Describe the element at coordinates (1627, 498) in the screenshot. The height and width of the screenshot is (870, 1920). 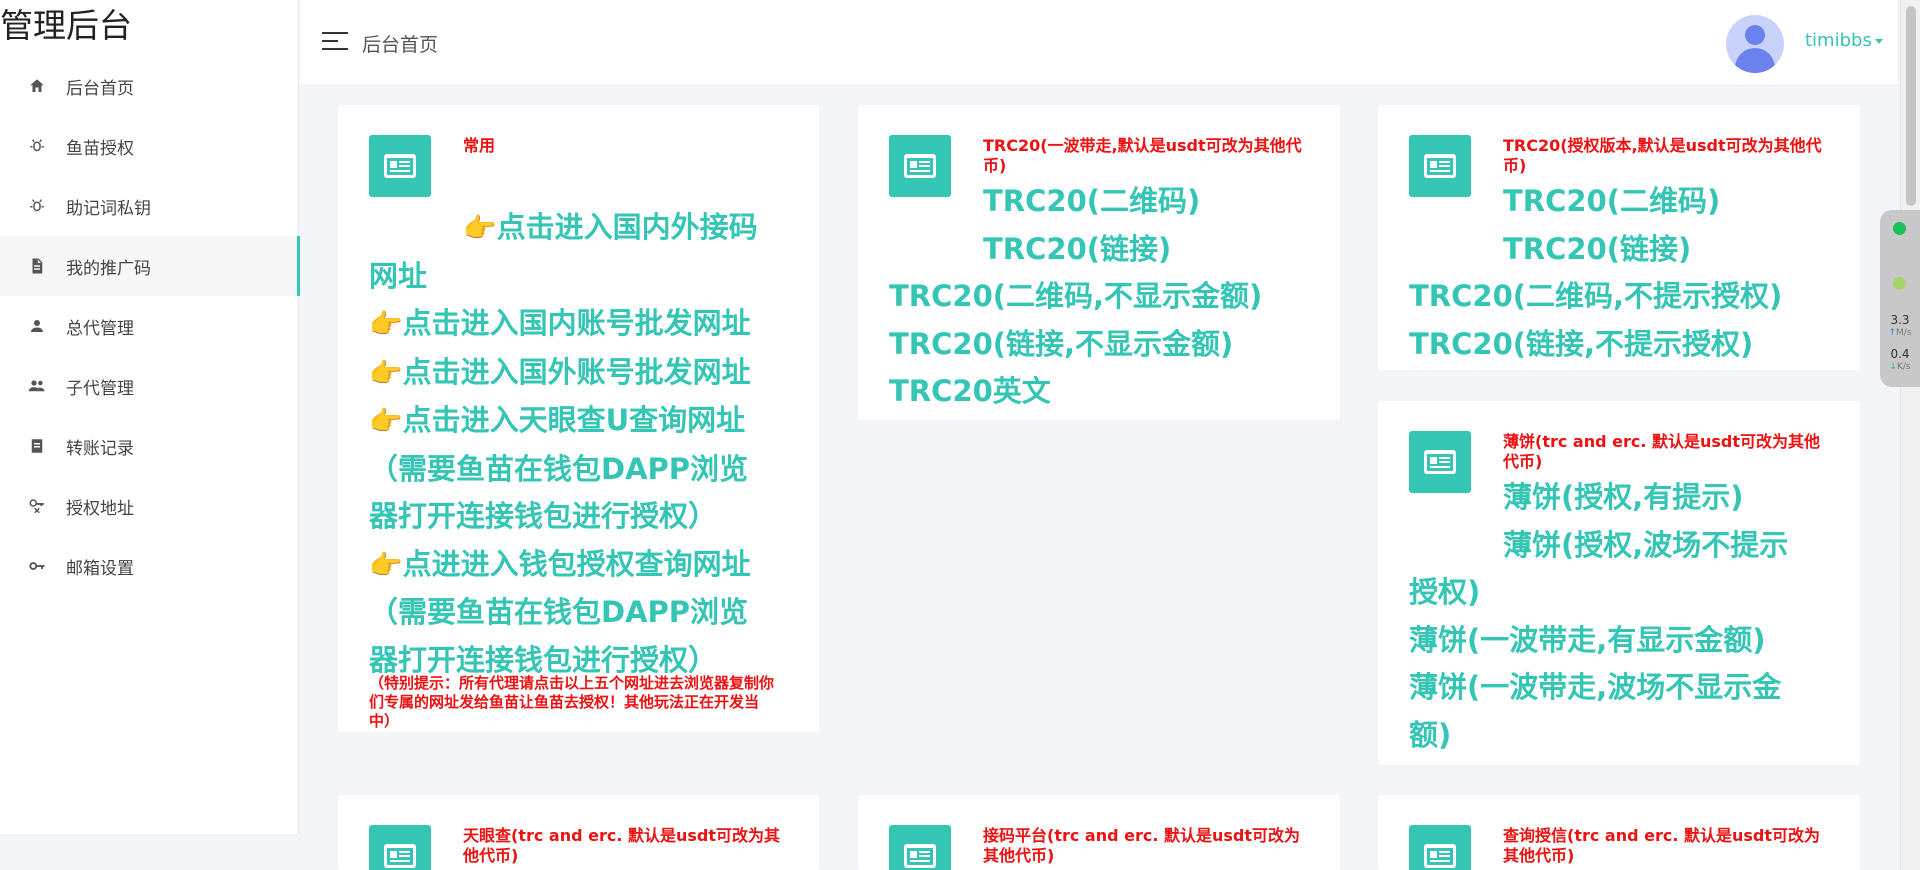
I see `link-pancake-auth-prompt: 薄饼(授权,有提示)` at that location.